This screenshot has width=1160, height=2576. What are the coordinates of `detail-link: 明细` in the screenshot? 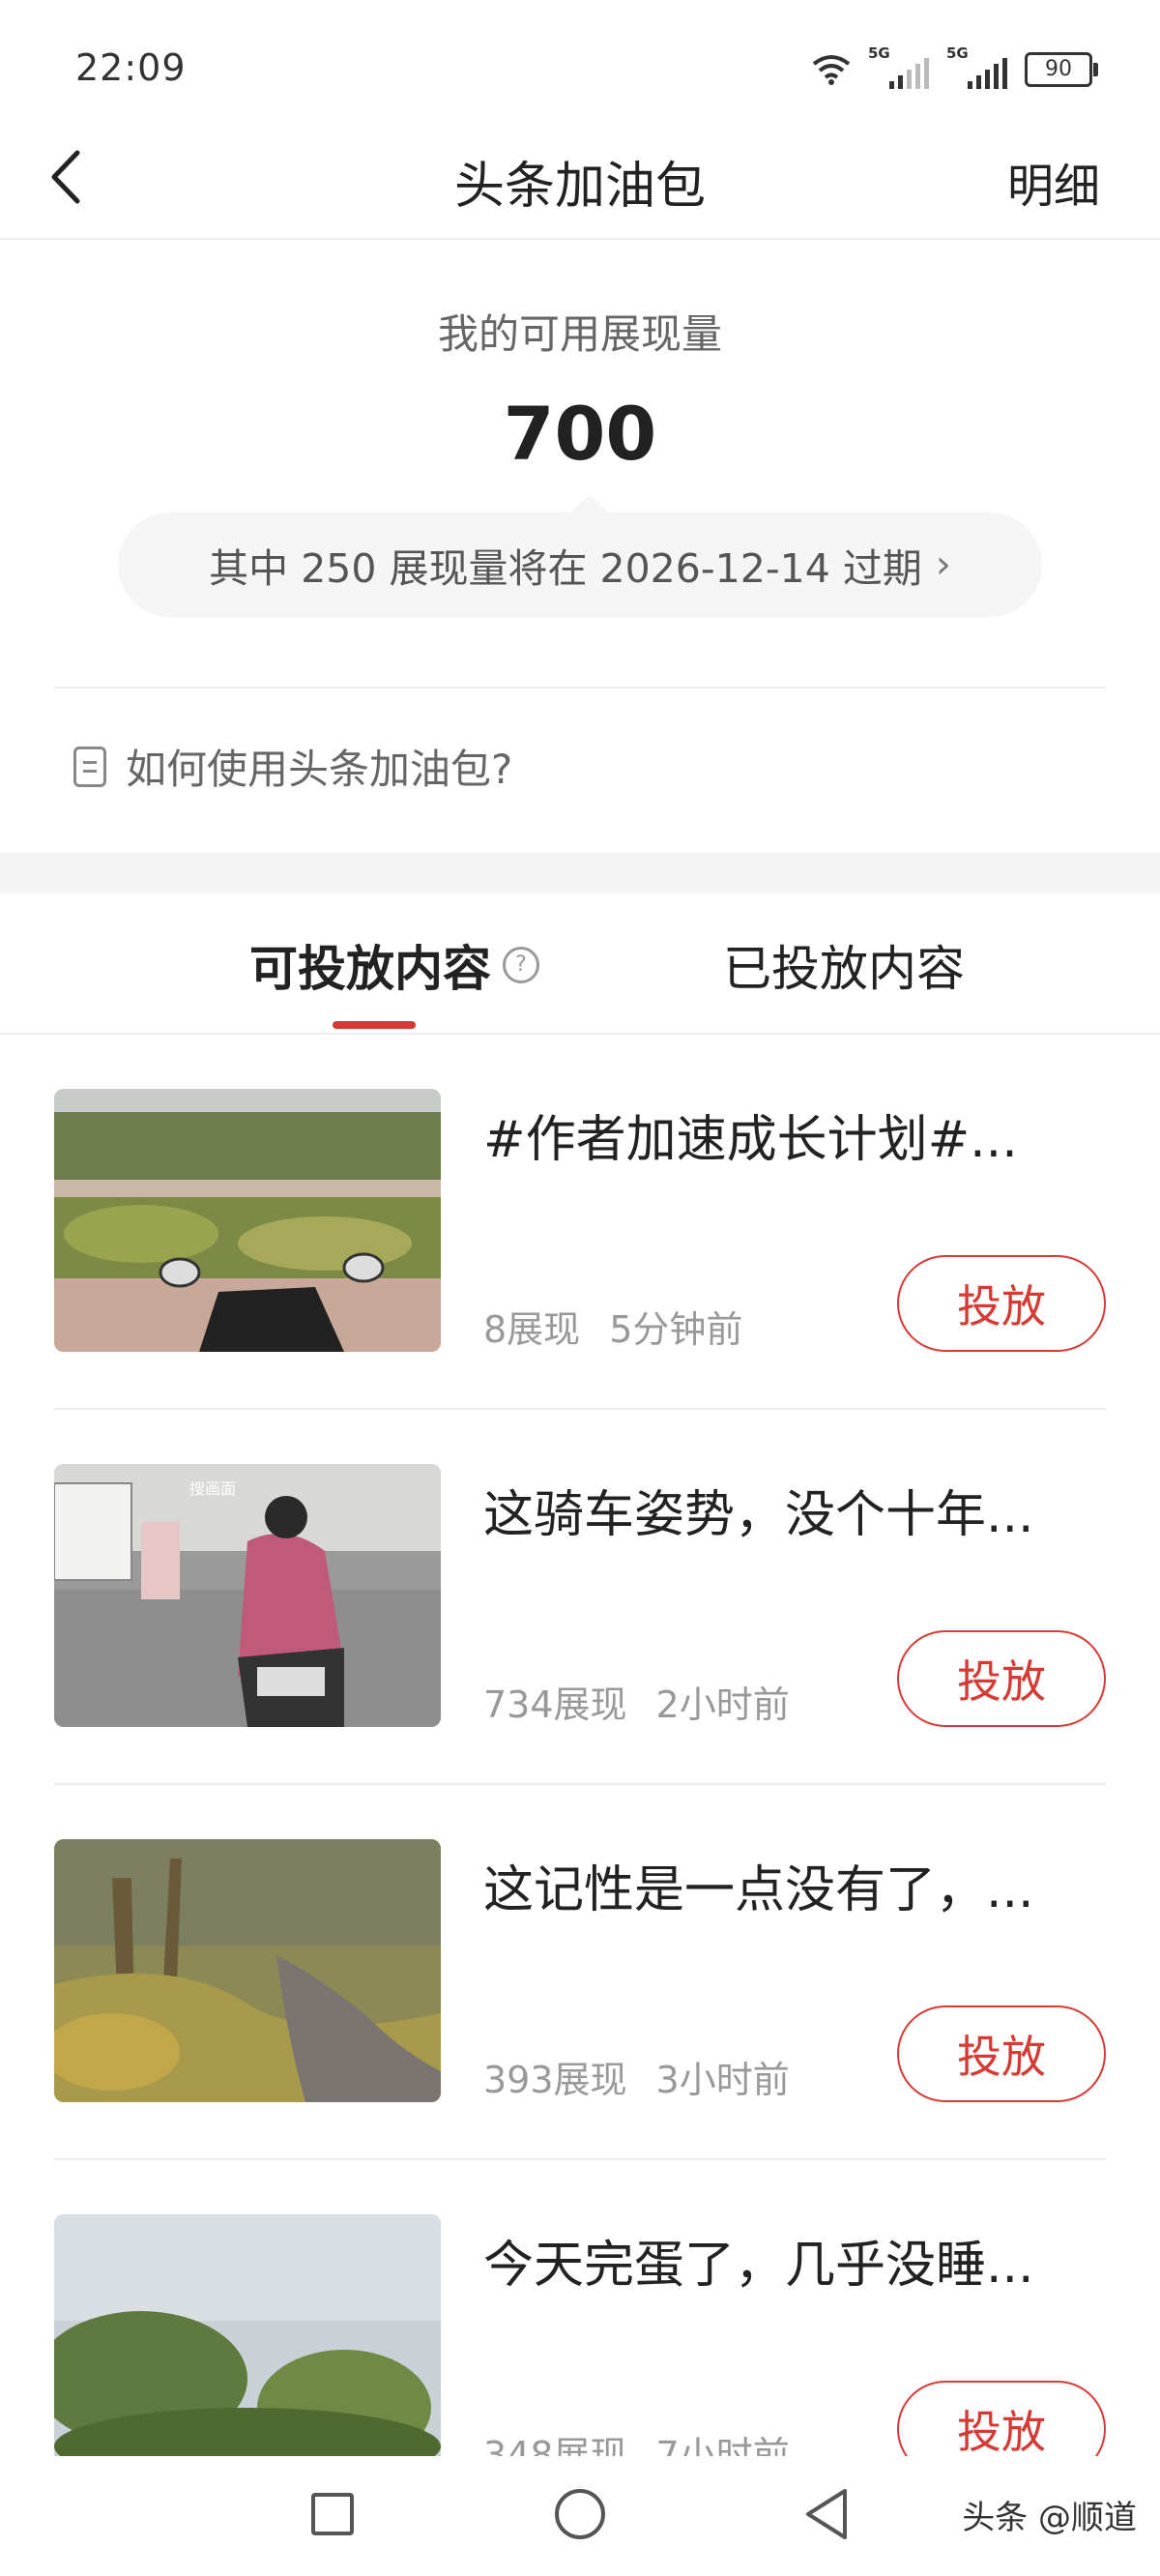 It's located at (1053, 182).